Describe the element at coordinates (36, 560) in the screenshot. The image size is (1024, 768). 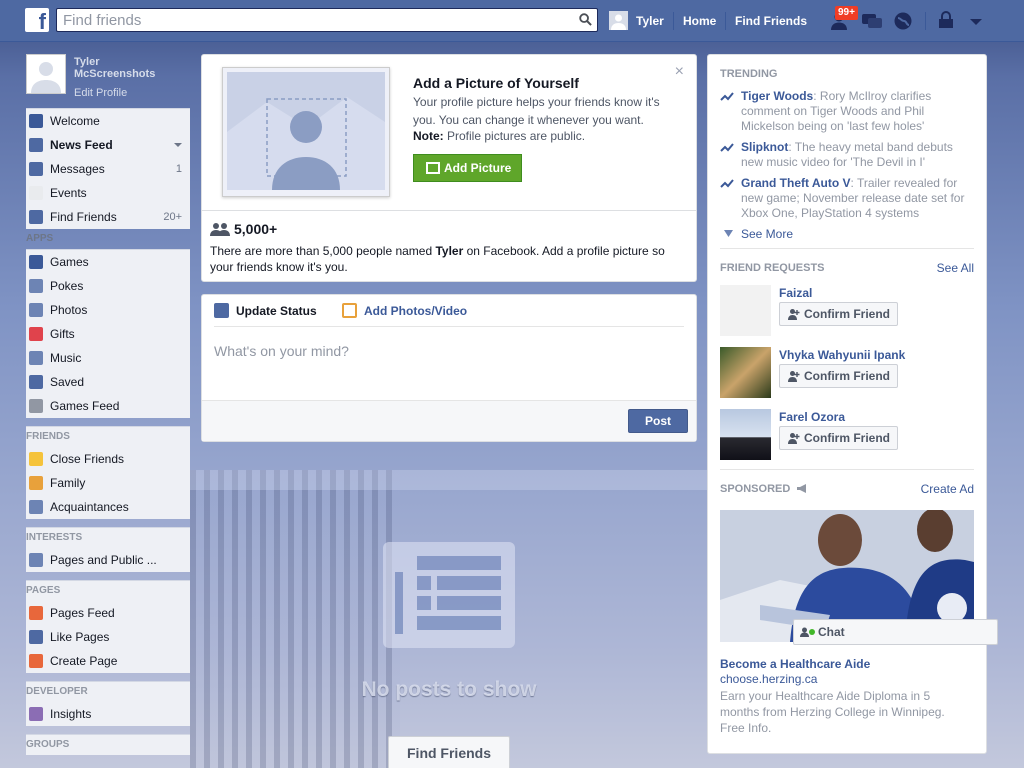
I see `rss-icon` at that location.